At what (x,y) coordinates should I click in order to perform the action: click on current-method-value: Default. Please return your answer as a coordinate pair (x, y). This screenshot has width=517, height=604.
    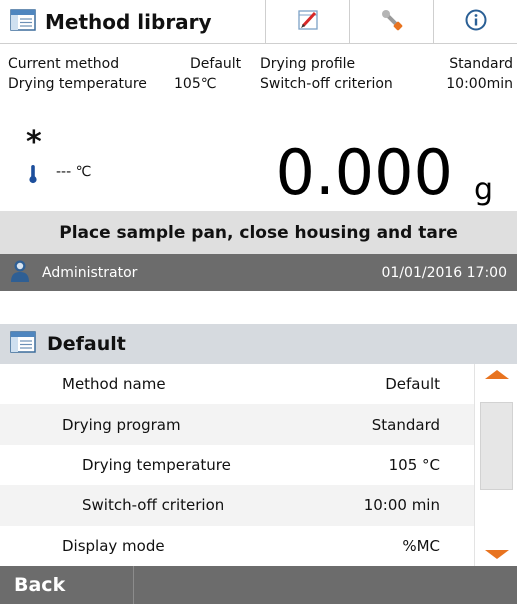
    Looking at the image, I should click on (216, 64).